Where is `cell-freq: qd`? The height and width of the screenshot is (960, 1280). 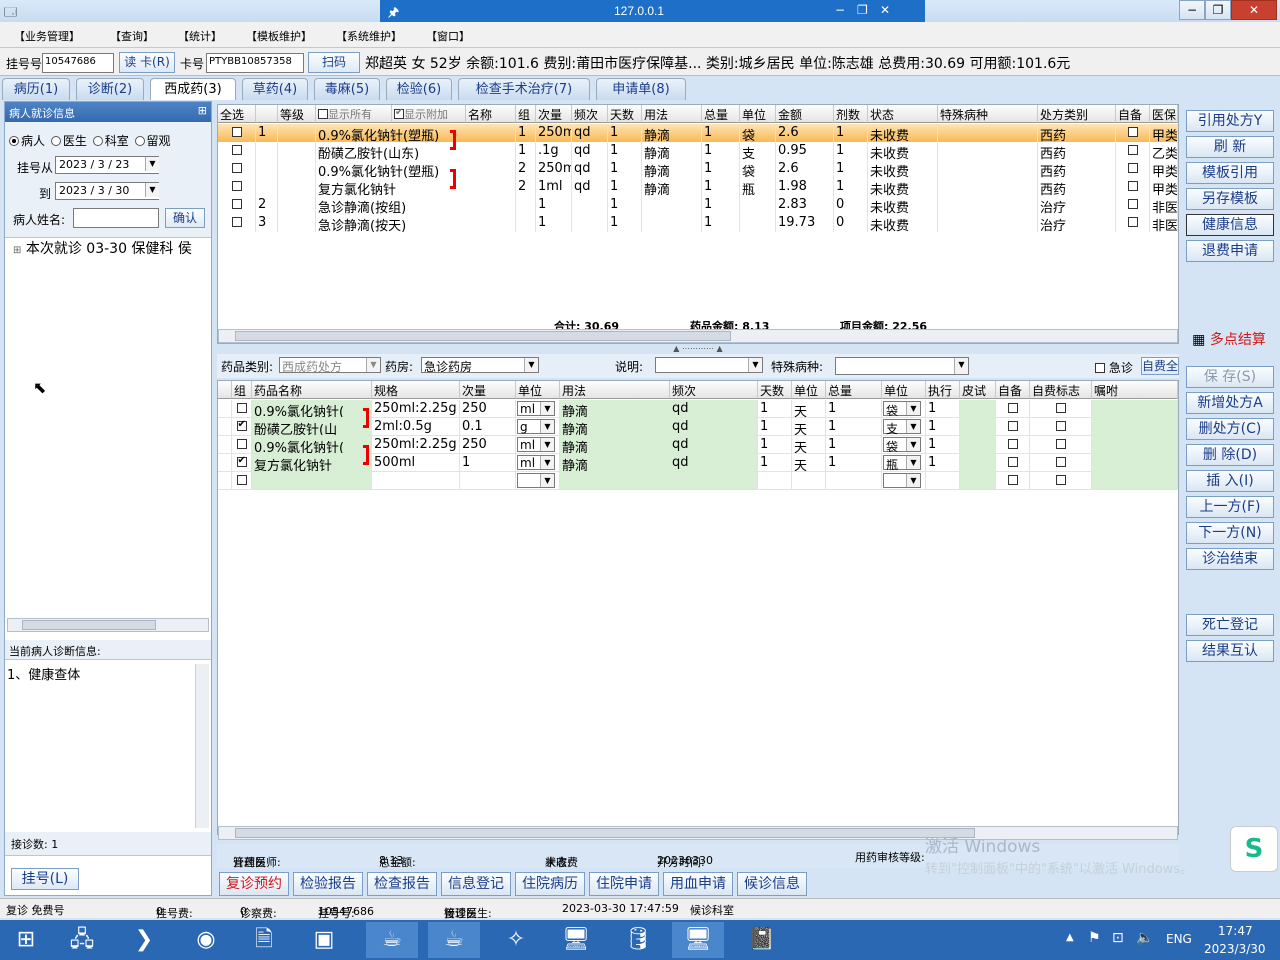
cell-freq: qd is located at coordinates (714, 463).